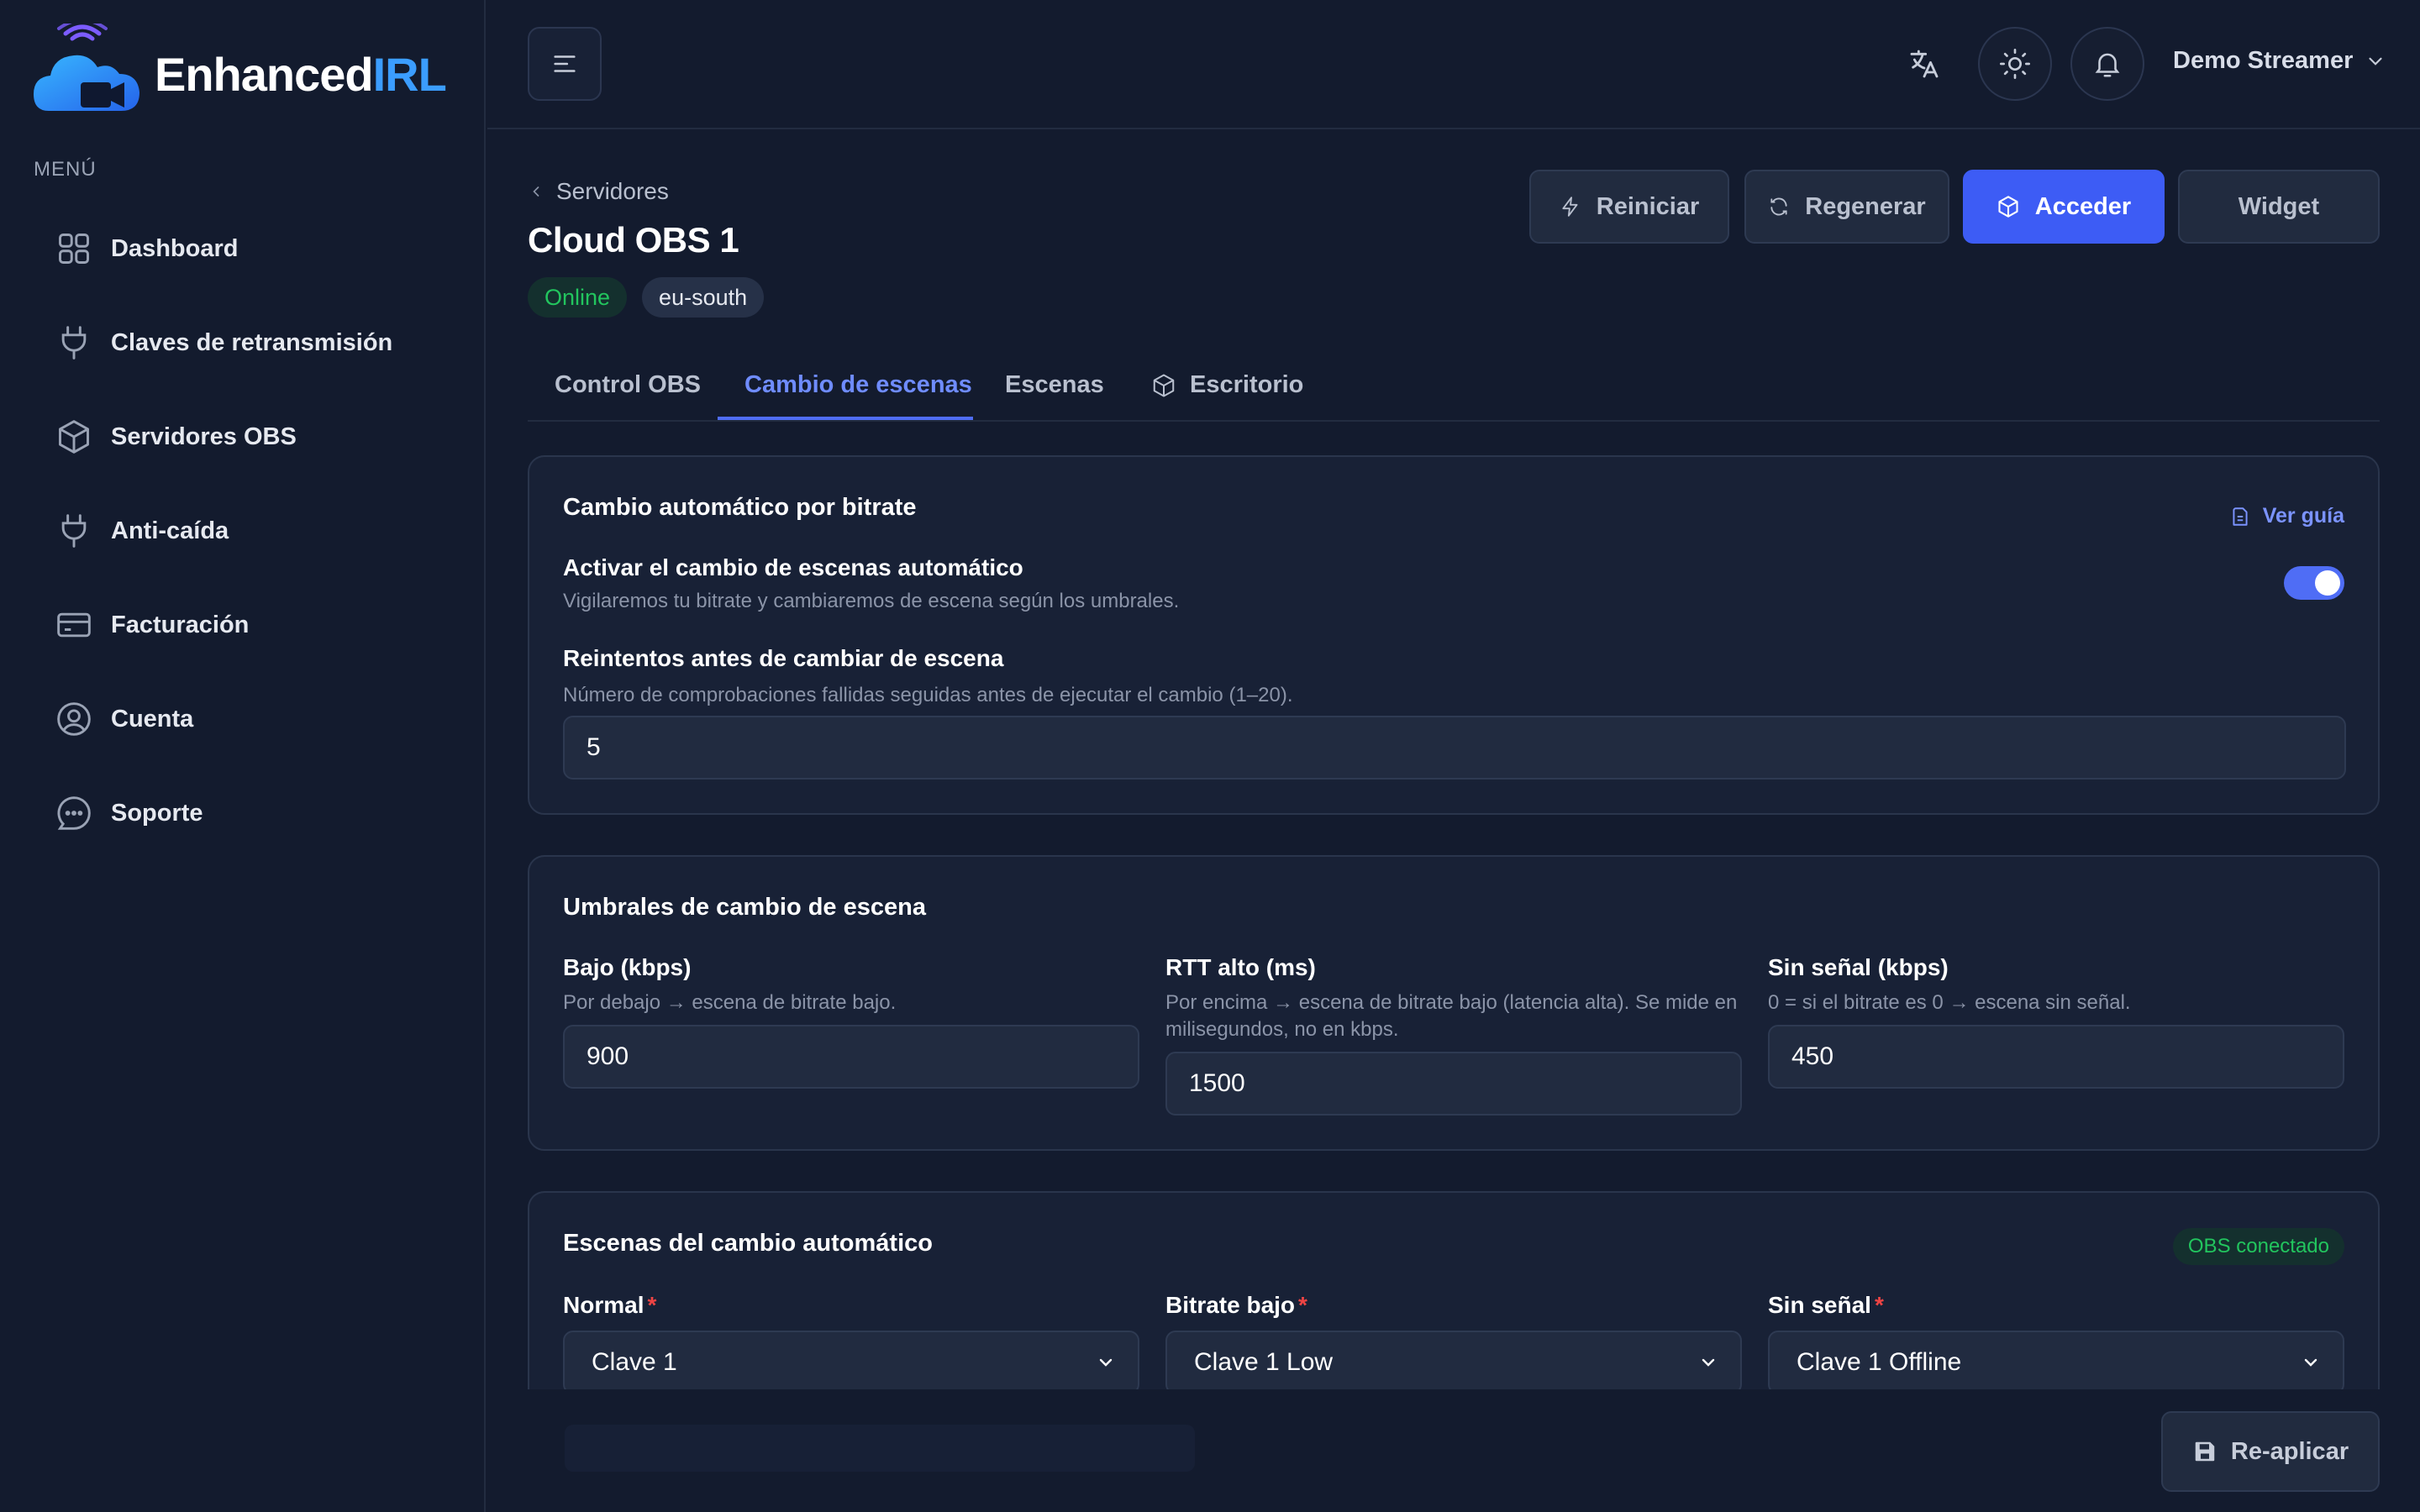  I want to click on tab-label: Control OBS, so click(628, 384).